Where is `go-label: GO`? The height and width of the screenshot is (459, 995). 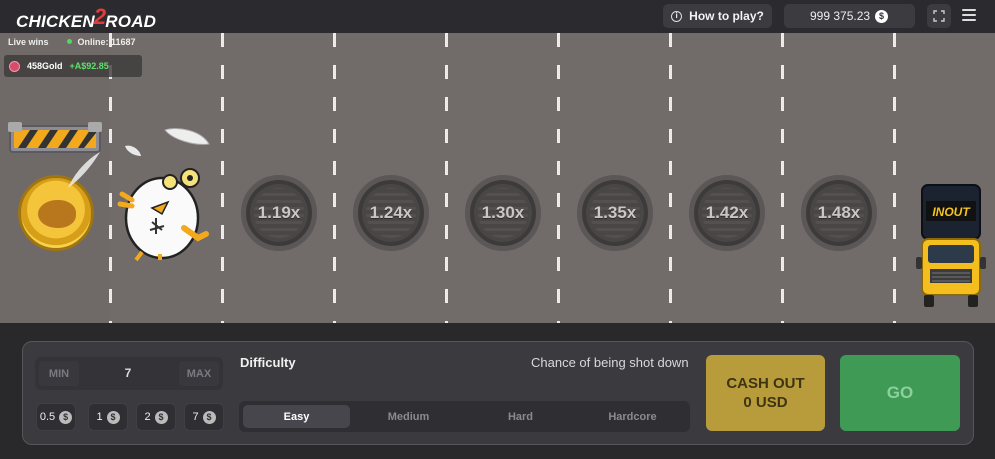
go-label: GO is located at coordinates (900, 392).